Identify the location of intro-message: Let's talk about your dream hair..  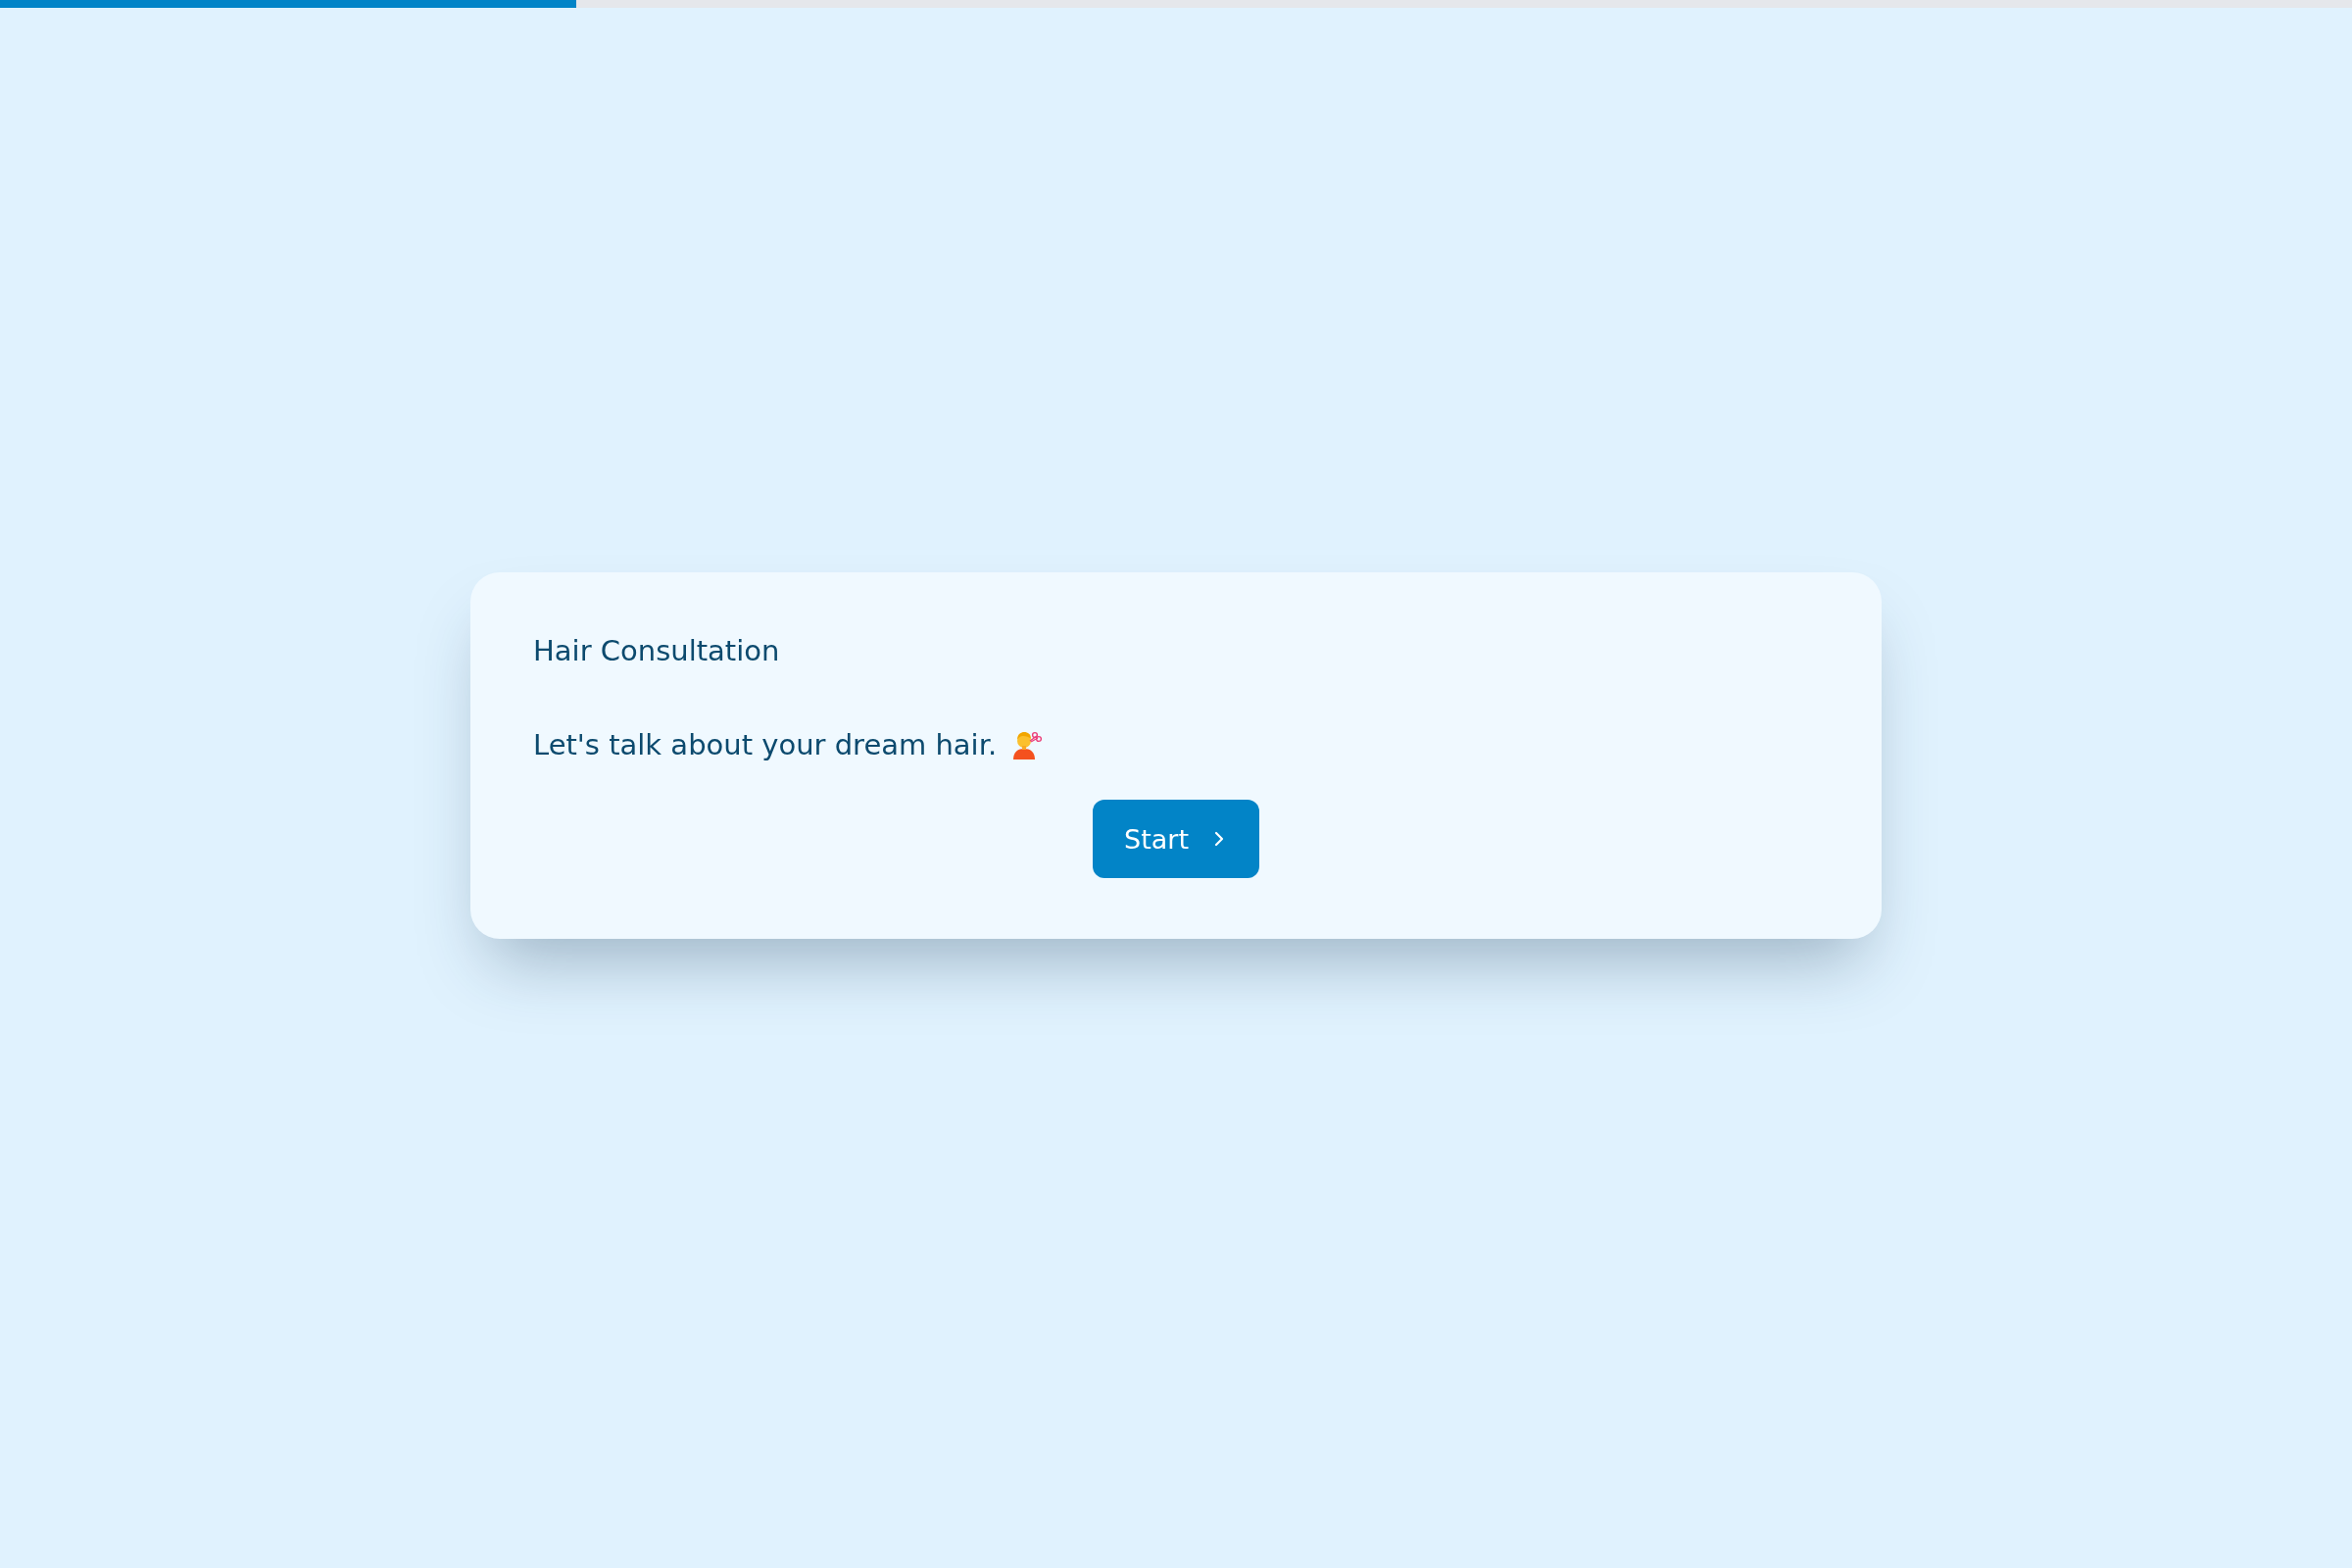
(765, 744).